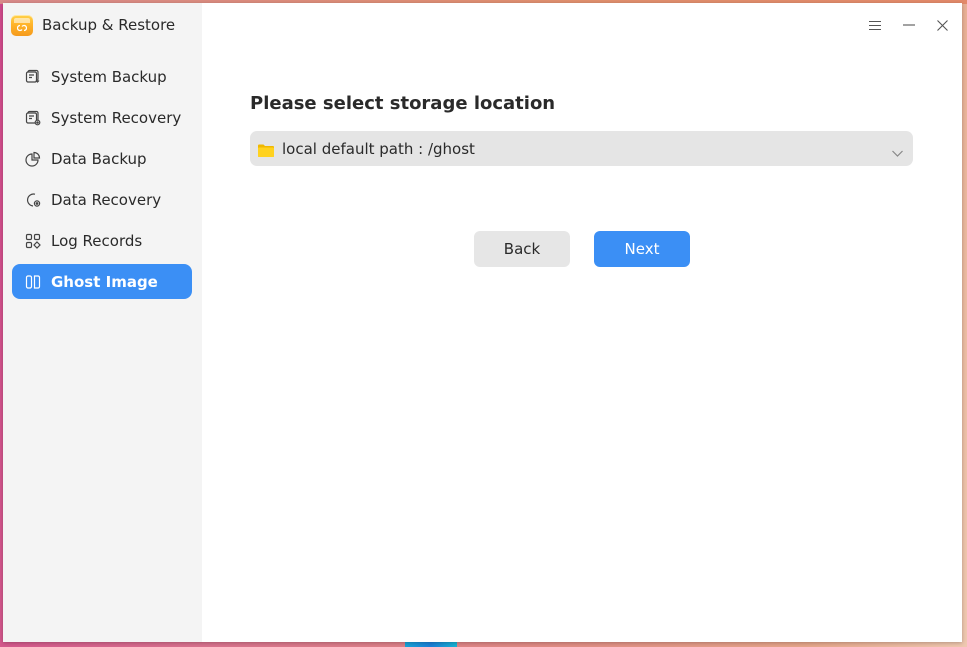  Describe the element at coordinates (109, 25) in the screenshot. I see `app-title: Backup & Restore` at that location.